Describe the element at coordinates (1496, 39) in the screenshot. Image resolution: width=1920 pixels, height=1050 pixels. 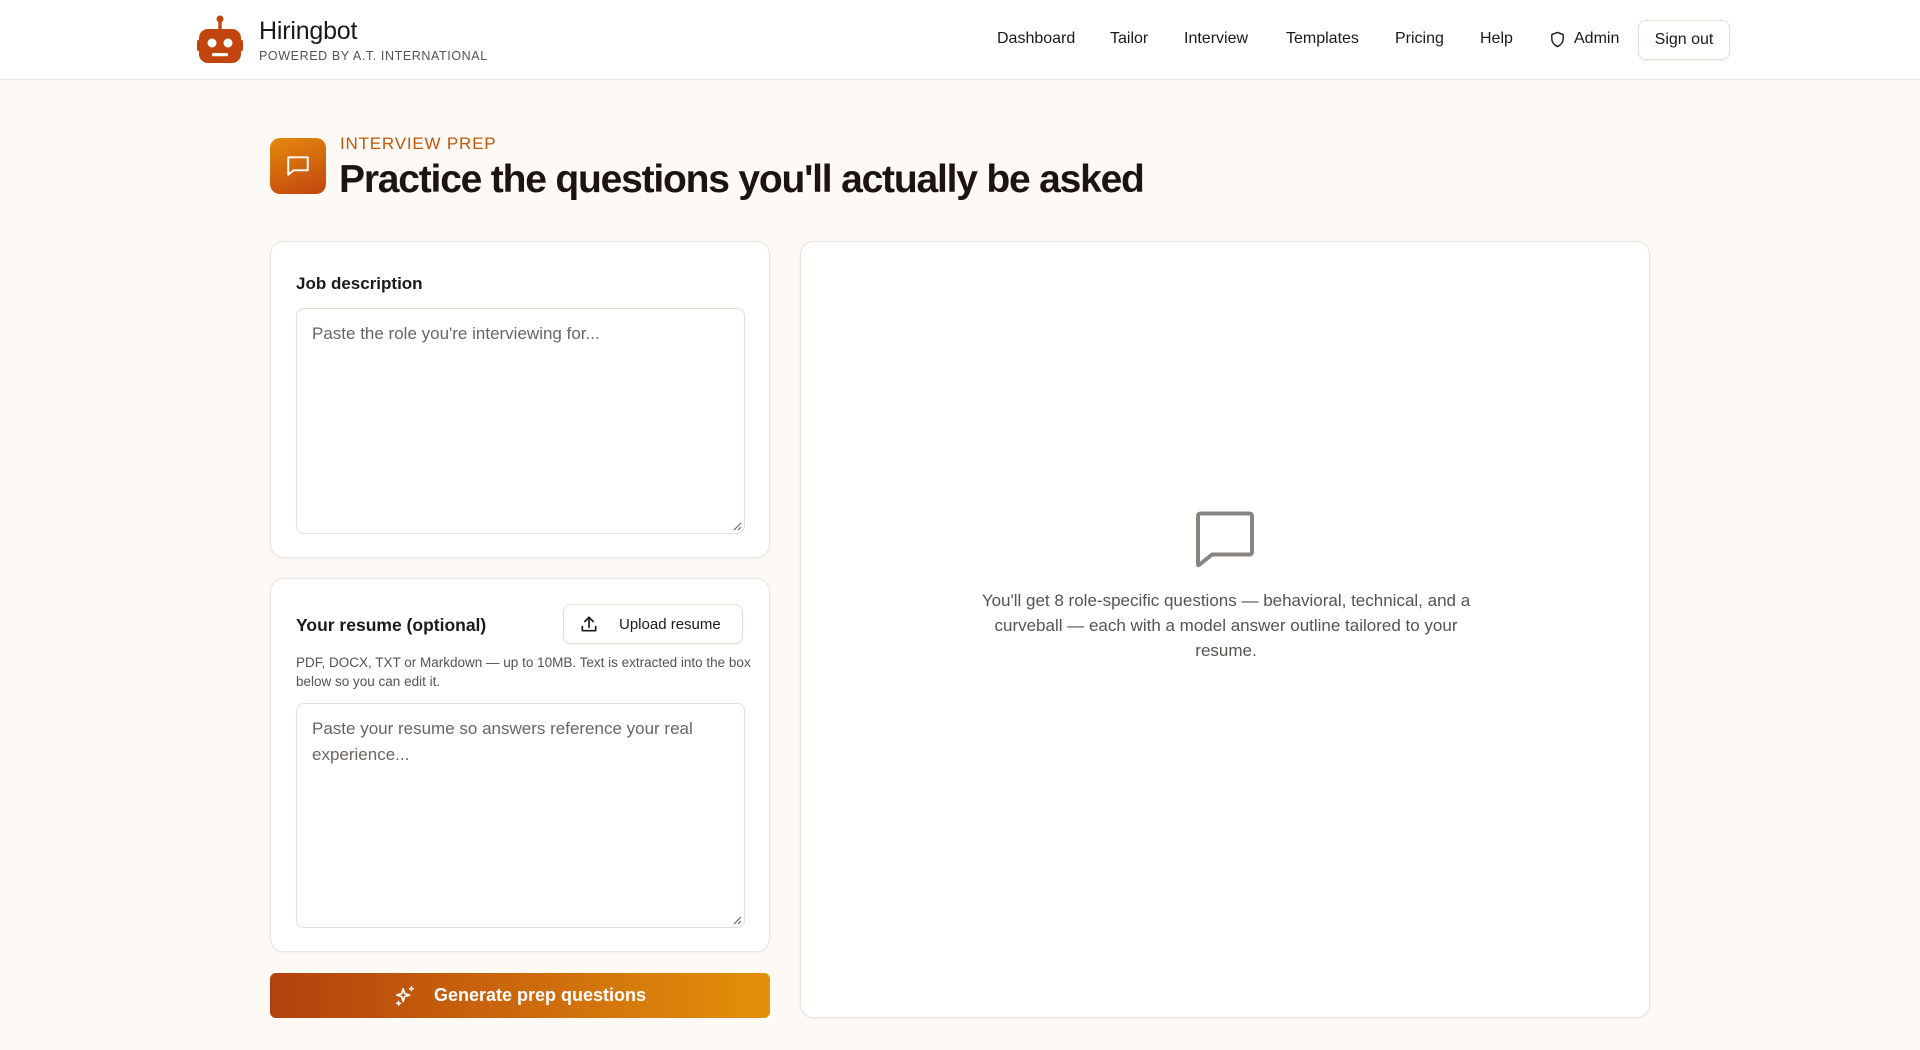
I see `nav-help: Help` at that location.